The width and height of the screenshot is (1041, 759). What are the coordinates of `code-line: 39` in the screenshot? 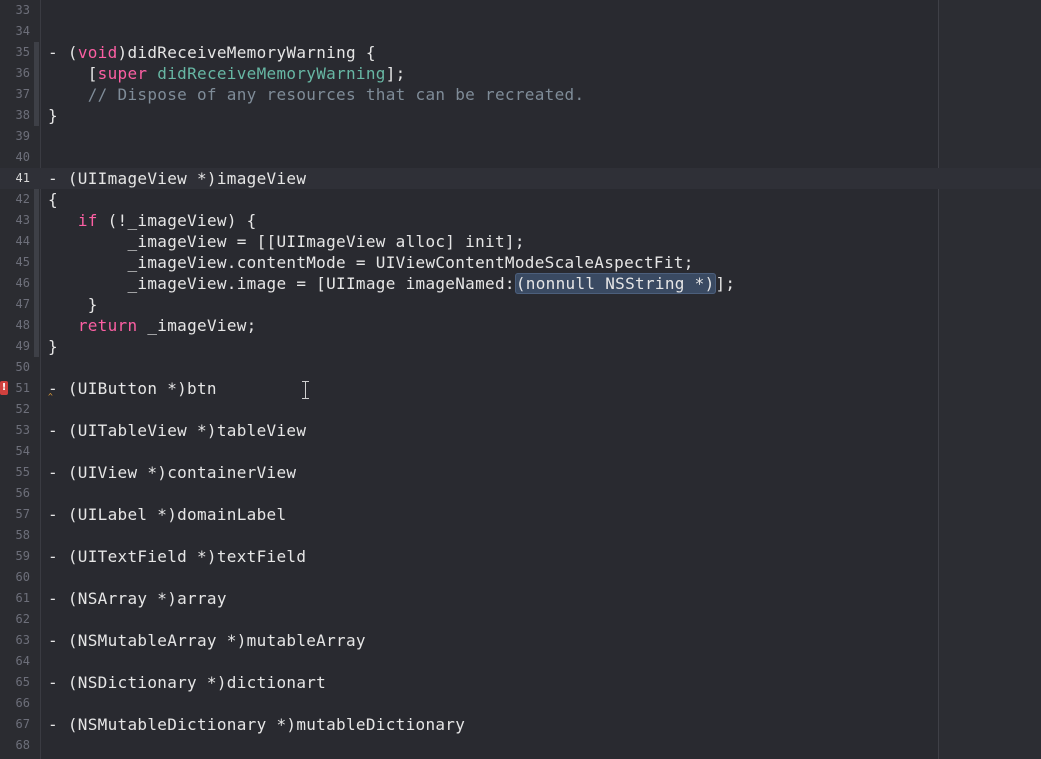 It's located at (520, 136).